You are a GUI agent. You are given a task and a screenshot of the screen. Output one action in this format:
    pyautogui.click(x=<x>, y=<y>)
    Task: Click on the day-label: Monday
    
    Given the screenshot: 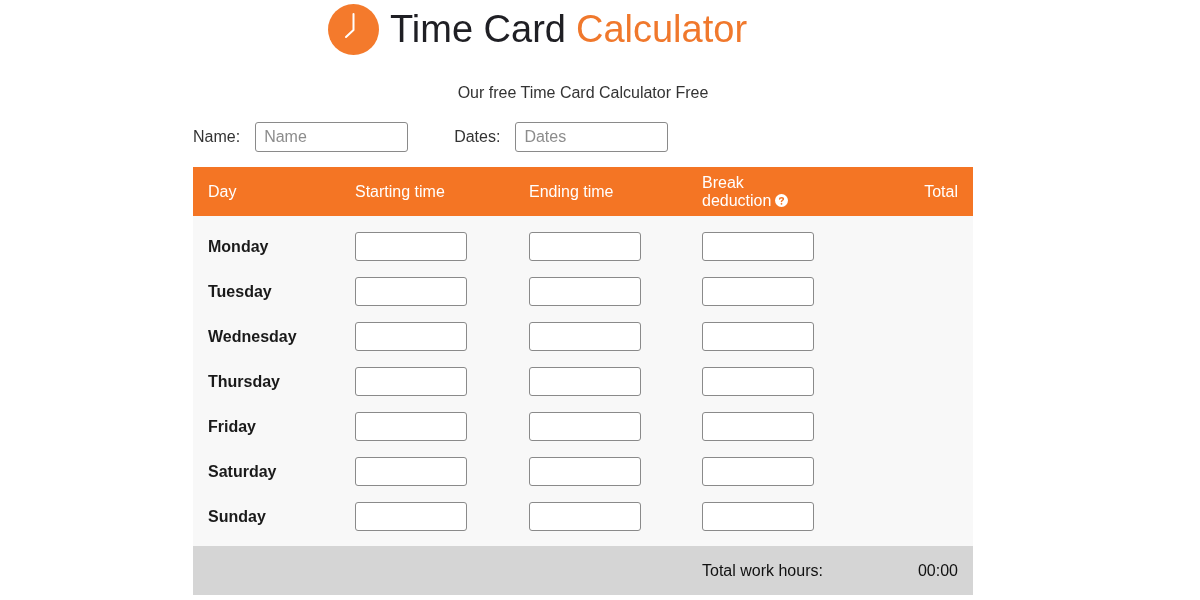 What is the action you would take?
    pyautogui.click(x=238, y=246)
    